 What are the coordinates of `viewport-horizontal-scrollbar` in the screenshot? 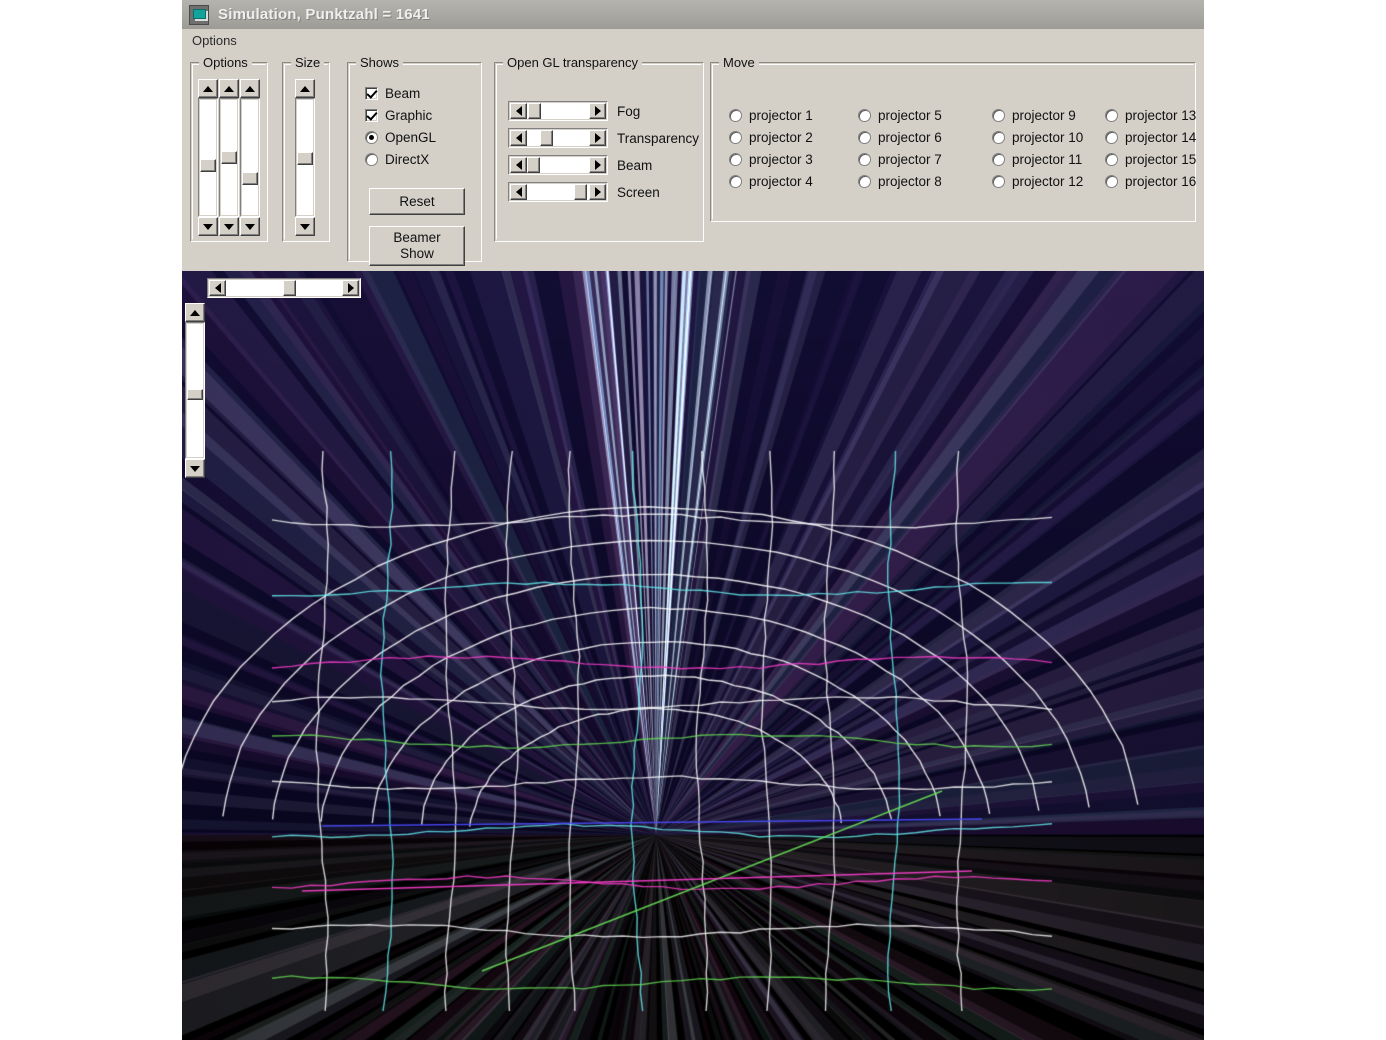 It's located at (284, 288).